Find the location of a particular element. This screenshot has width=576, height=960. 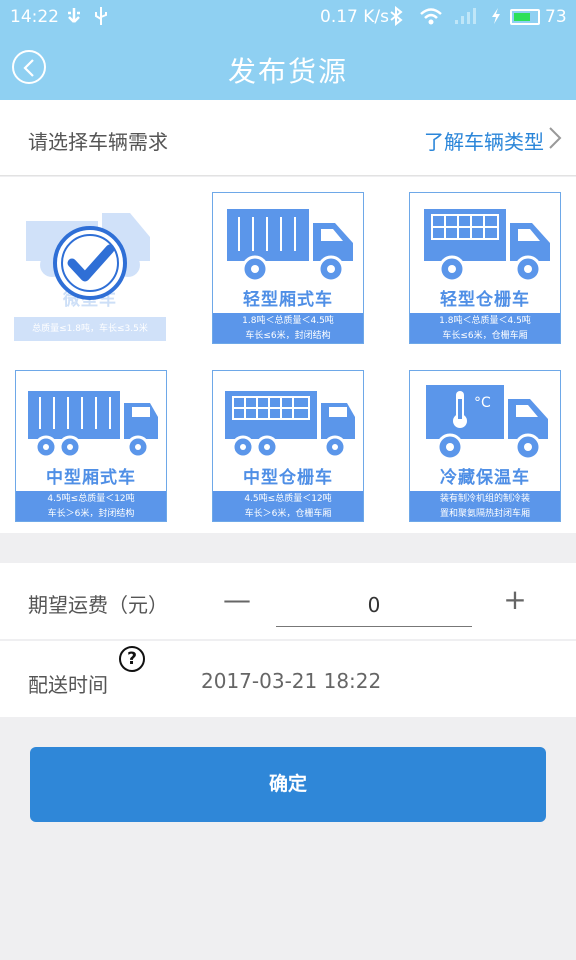

stake-truck-icon is located at coordinates (487, 246).